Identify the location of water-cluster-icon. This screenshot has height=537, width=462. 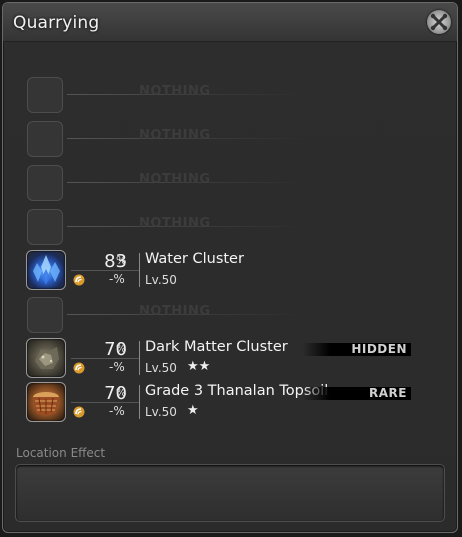
(46, 270).